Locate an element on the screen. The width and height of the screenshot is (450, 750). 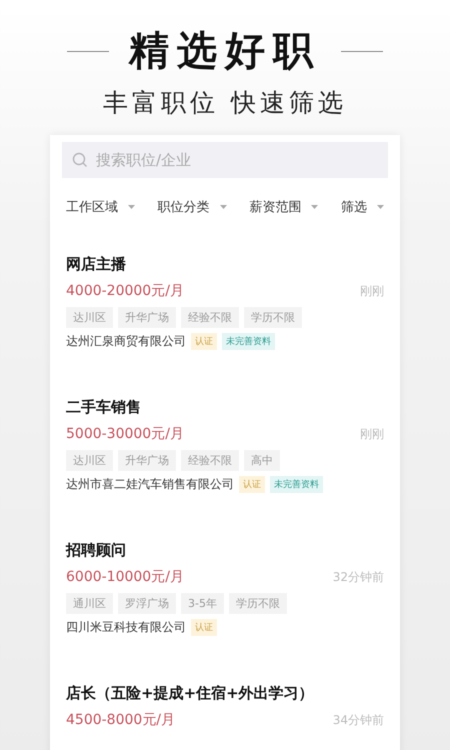
post-time: 34分钟前 is located at coordinates (358, 720).